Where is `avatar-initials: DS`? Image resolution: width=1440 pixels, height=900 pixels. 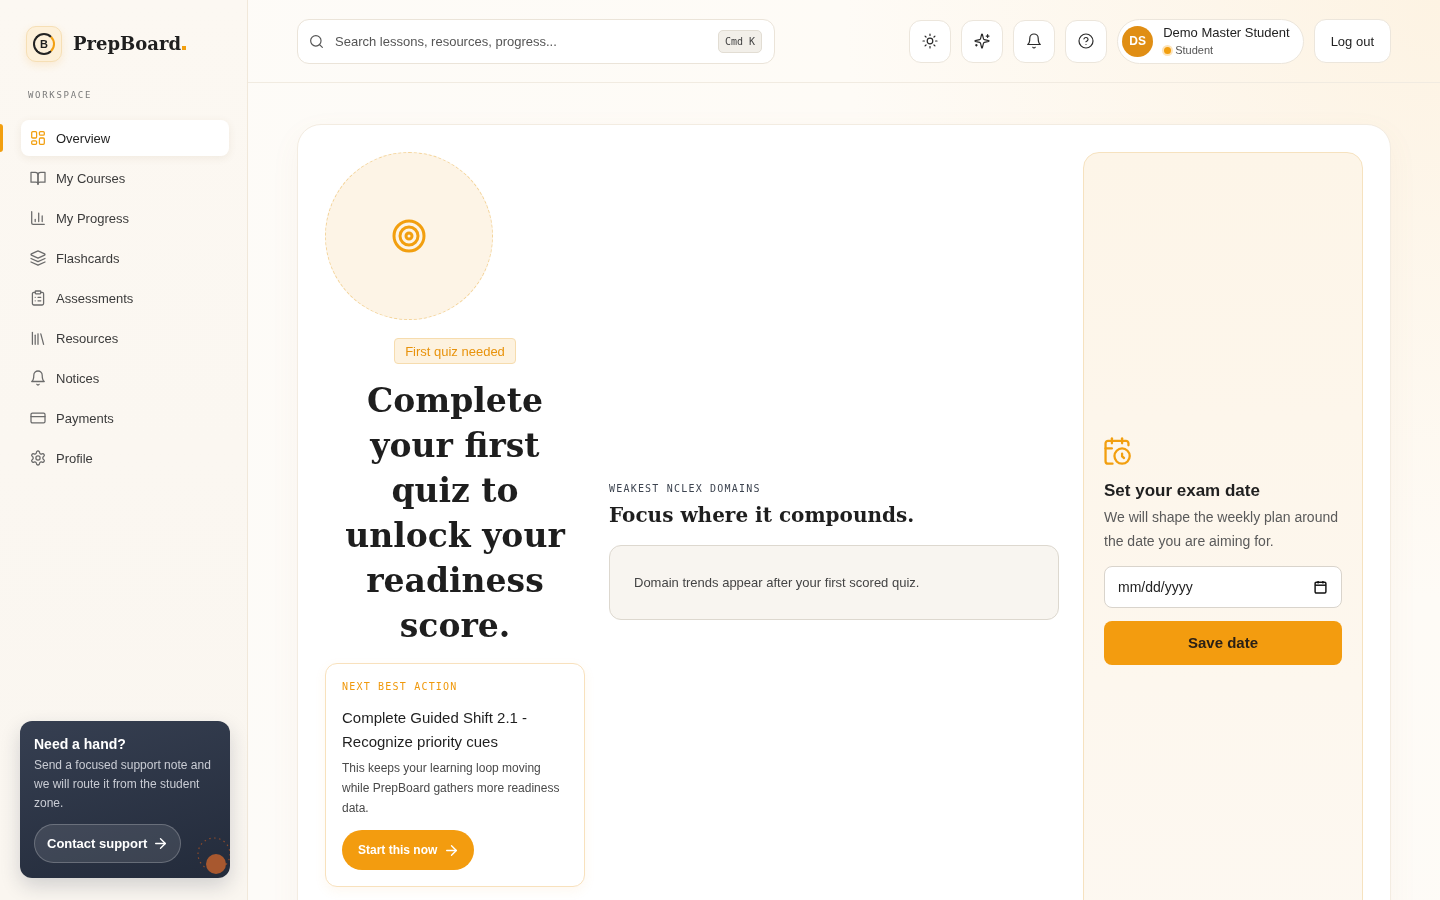
avatar-initials: DS is located at coordinates (1138, 41).